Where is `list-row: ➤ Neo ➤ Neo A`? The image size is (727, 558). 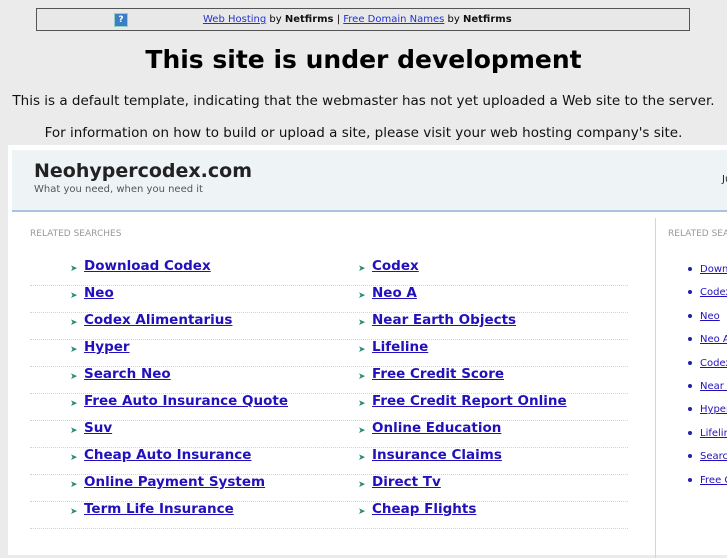 list-row: ➤ Neo ➤ Neo A is located at coordinates (329, 299).